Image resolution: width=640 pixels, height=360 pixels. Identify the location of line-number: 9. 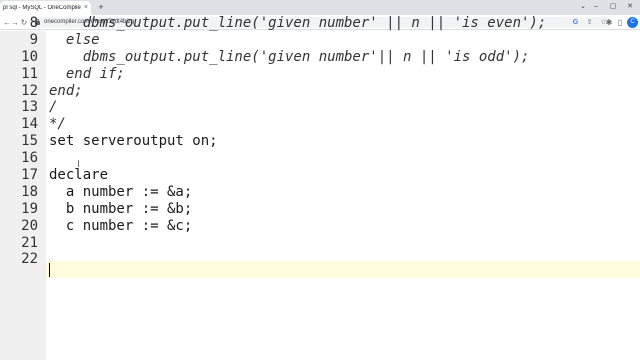
(33, 39).